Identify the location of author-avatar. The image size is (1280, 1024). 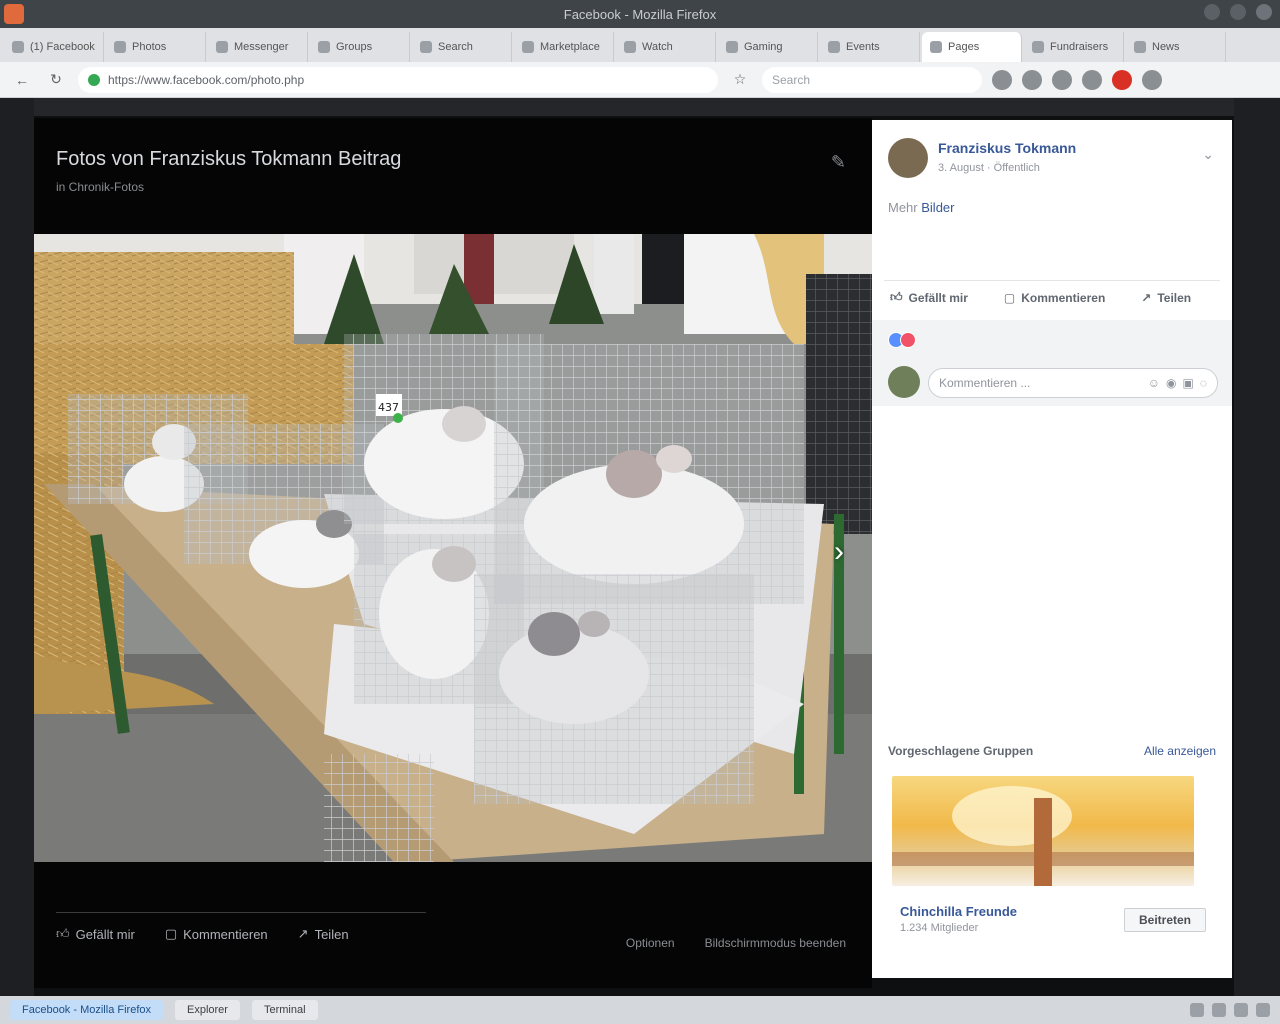
(908, 158).